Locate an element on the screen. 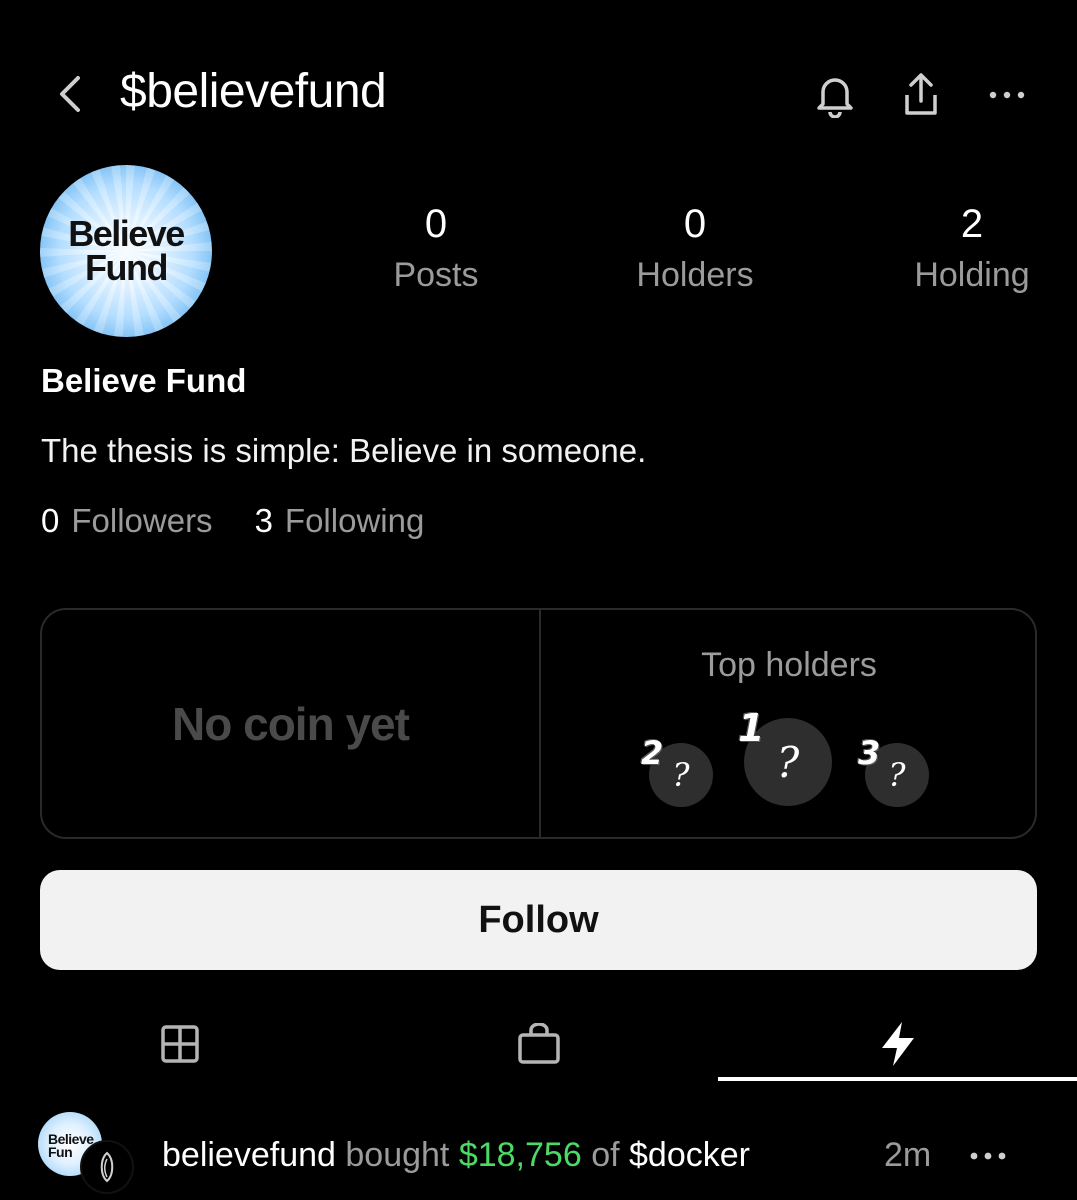 This screenshot has height=1200, width=1077. followers-label: Followers is located at coordinates (142, 520).